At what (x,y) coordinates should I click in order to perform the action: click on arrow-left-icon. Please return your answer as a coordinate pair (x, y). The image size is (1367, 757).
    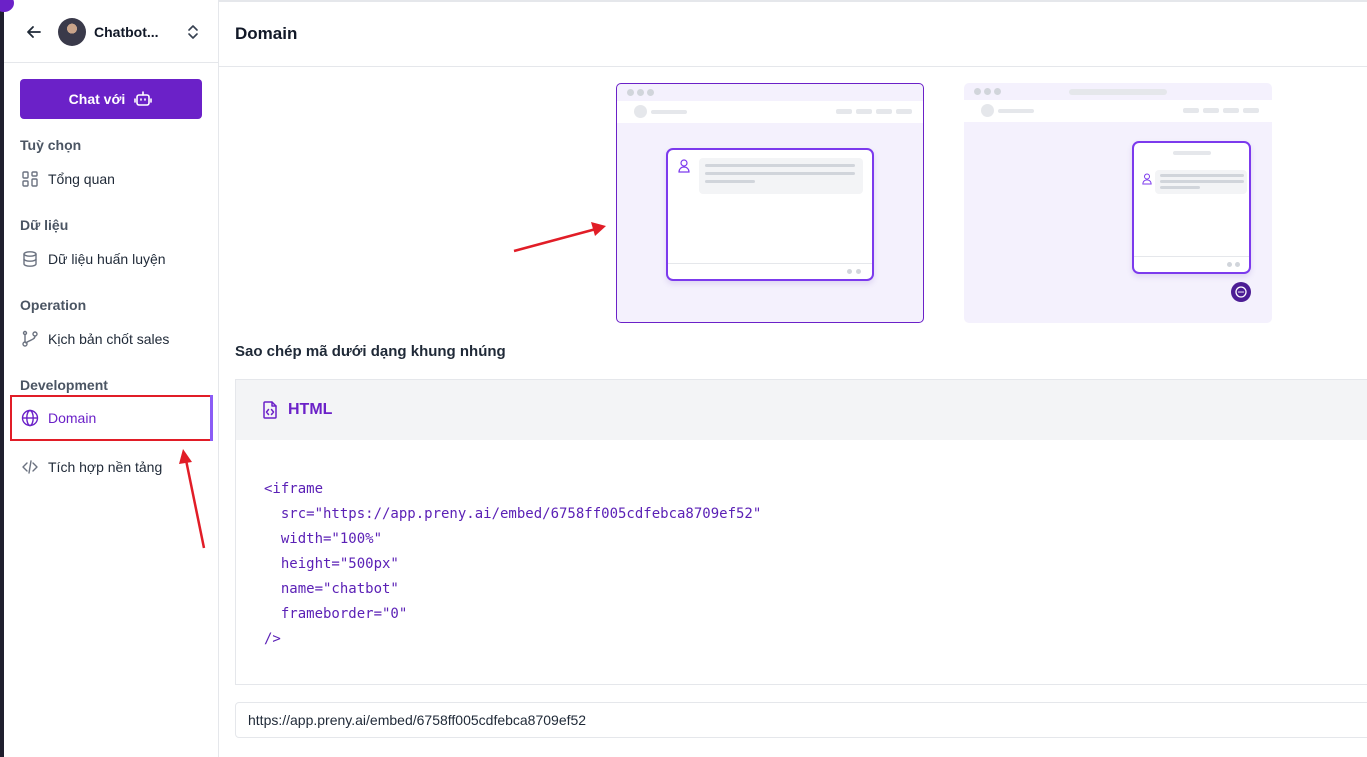
    Looking at the image, I should click on (34, 32).